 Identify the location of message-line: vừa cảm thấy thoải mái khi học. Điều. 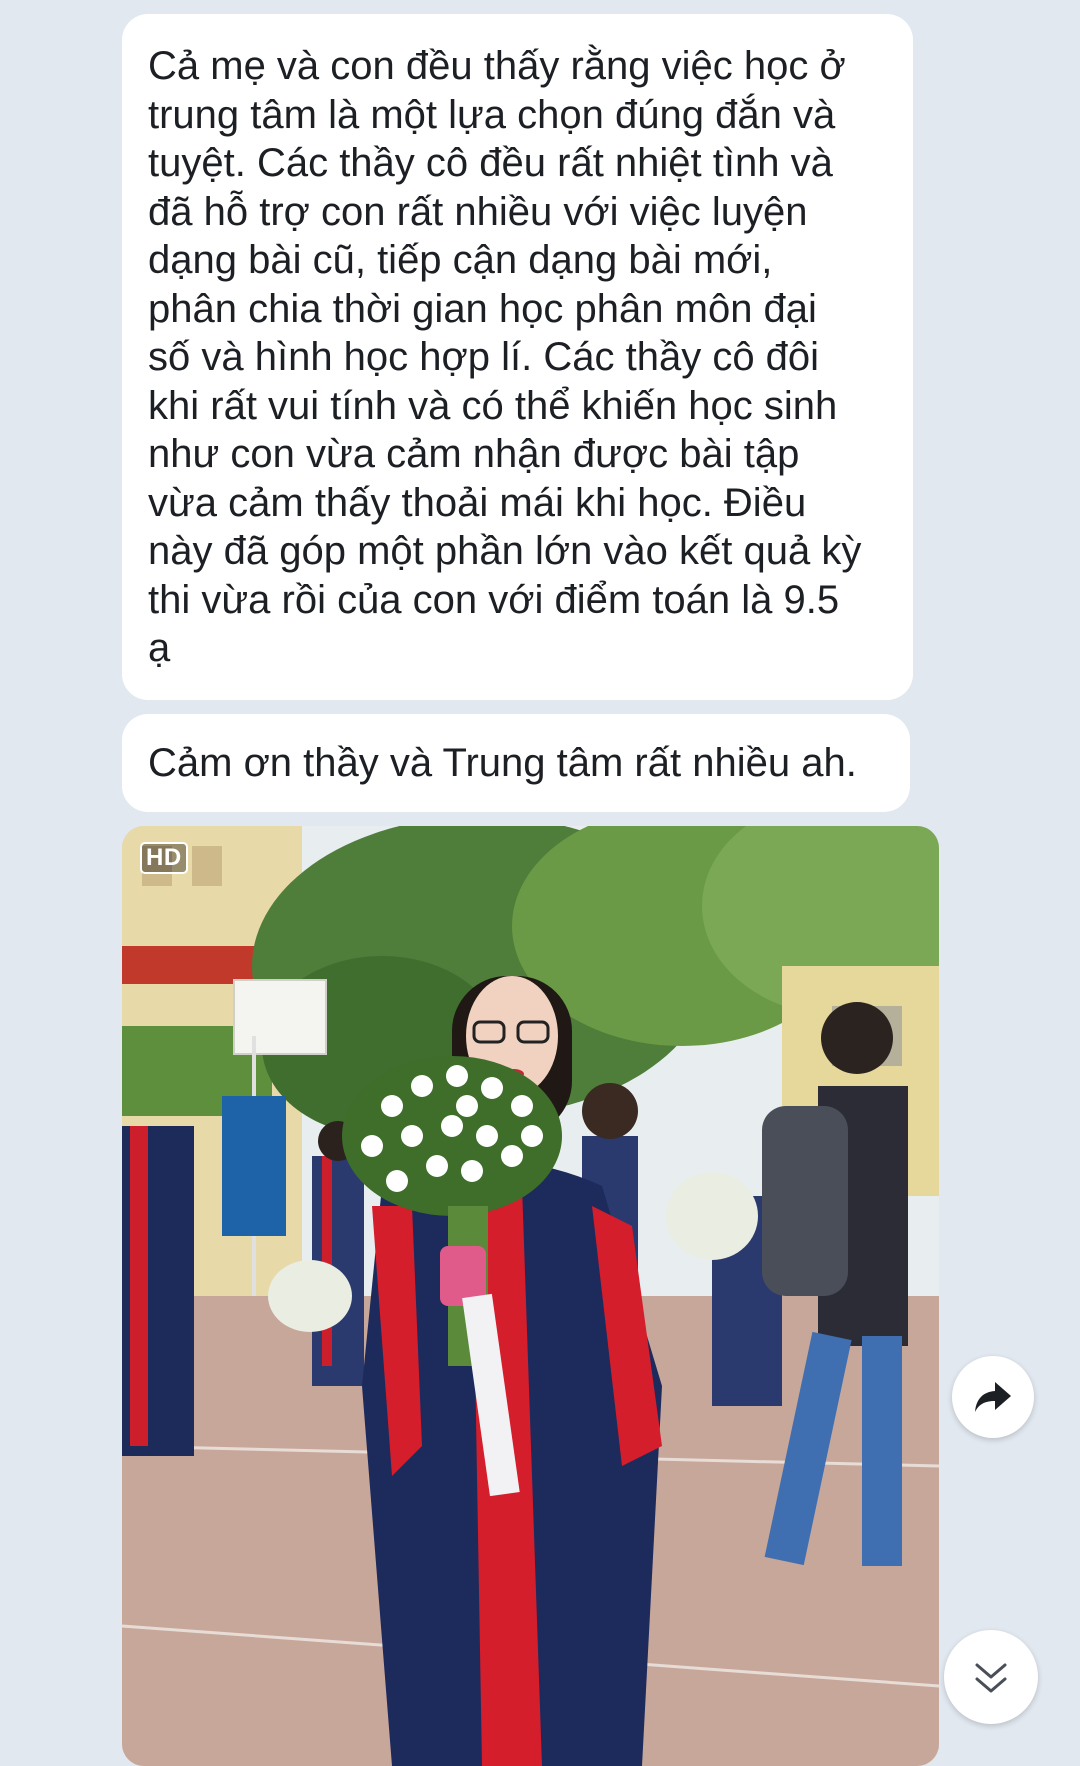
(477, 502).